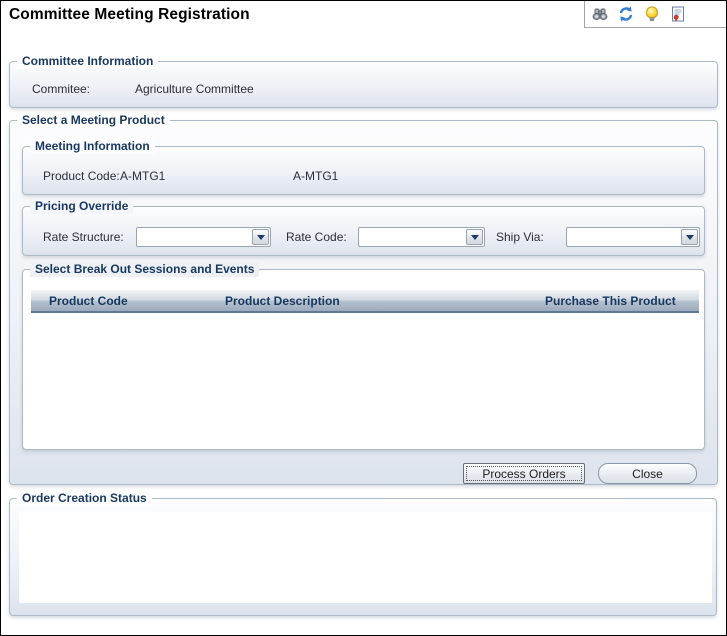 This screenshot has width=727, height=636. Describe the element at coordinates (93, 120) in the screenshot. I see `select-meeting-product-legend: Select a Meeting Product` at that location.